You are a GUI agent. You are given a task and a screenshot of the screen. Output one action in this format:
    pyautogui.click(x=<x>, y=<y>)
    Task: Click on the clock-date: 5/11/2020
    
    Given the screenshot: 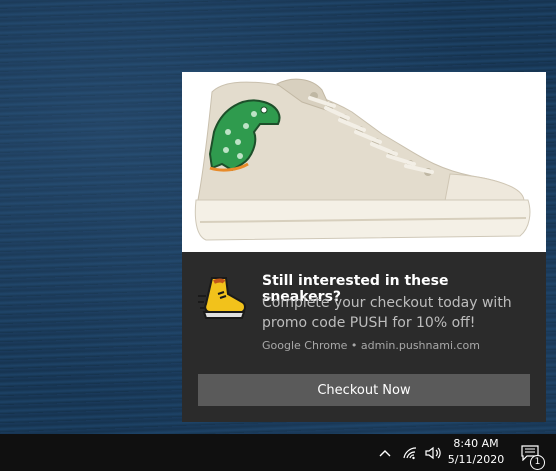 What is the action you would take?
    pyautogui.click(x=476, y=459)
    